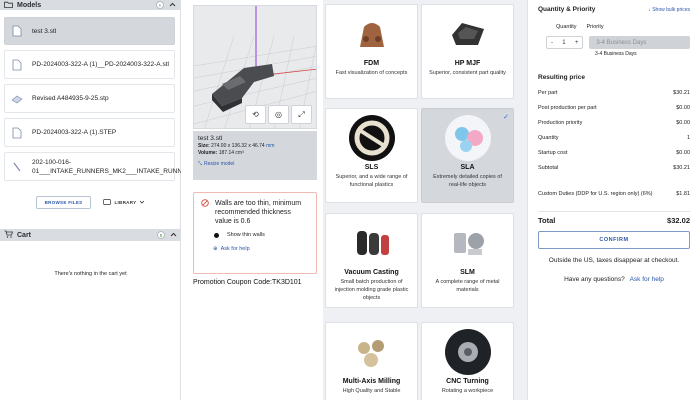 The width and height of the screenshot is (700, 400). I want to click on browse-files-button: BROWSE FILES, so click(63, 202).